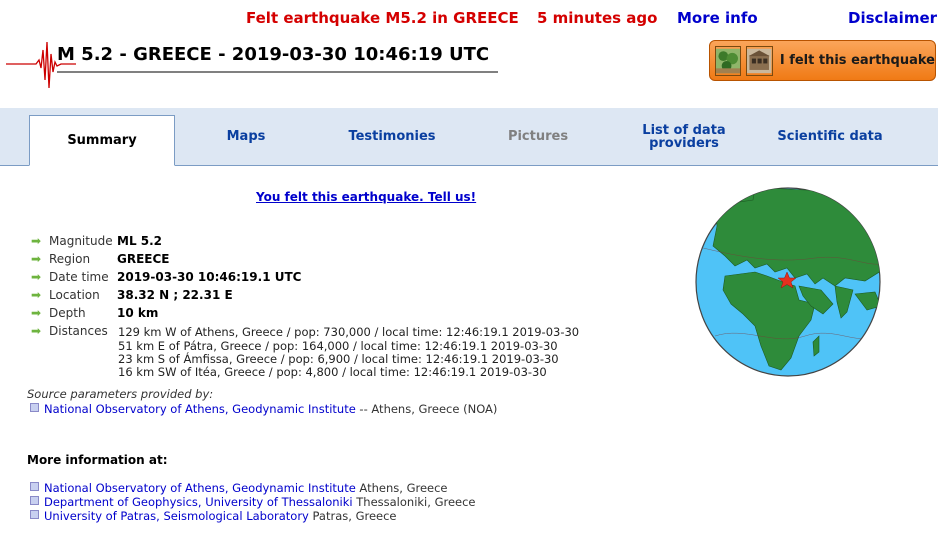 Image resolution: width=941 pixels, height=538 pixels. I want to click on source-suffix: -- Athens, Greece (NOA), so click(426, 409).